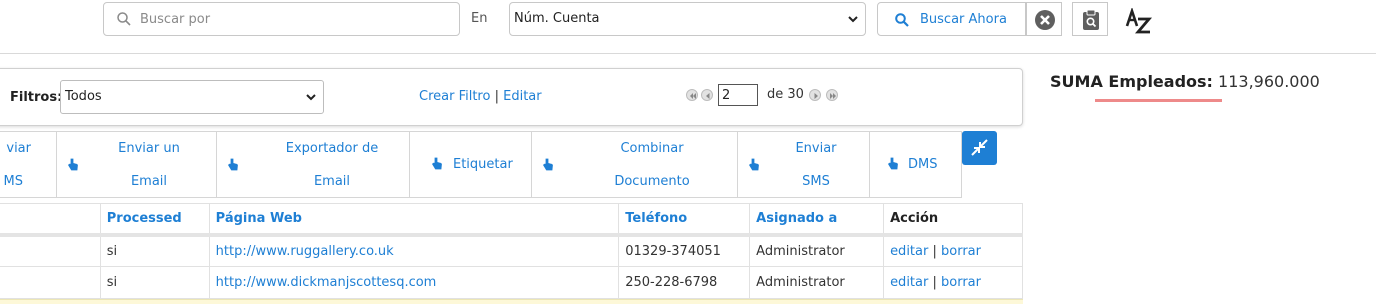 This screenshot has width=1376, height=304. I want to click on search-now-button: Buscar Ahora, so click(951, 19).